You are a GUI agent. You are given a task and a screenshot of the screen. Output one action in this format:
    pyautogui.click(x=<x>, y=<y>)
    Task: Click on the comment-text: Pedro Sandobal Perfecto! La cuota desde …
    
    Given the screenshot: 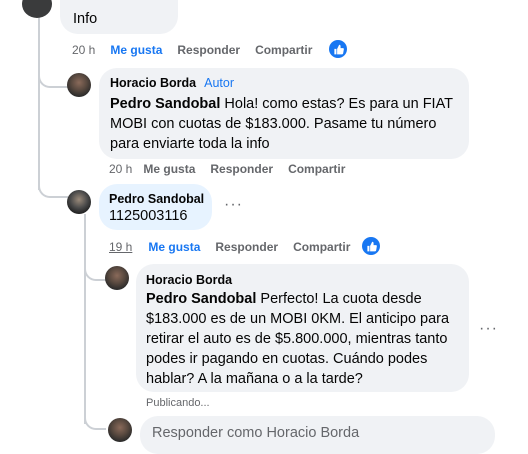 What is the action you would take?
    pyautogui.click(x=305, y=339)
    